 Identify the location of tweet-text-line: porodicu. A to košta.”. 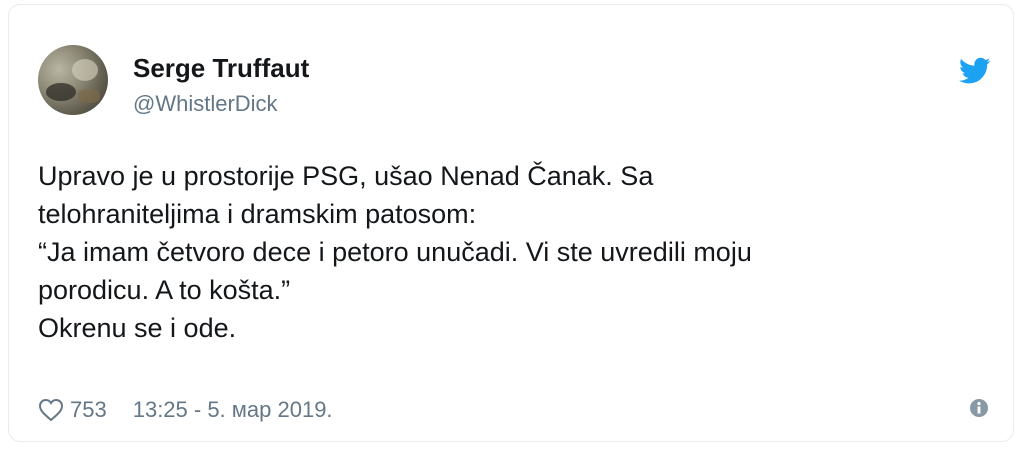
(164, 290).